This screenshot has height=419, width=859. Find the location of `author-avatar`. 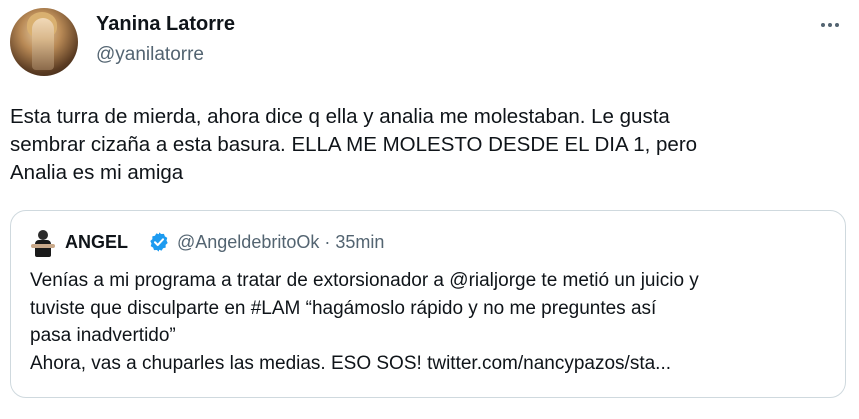

author-avatar is located at coordinates (44, 42).